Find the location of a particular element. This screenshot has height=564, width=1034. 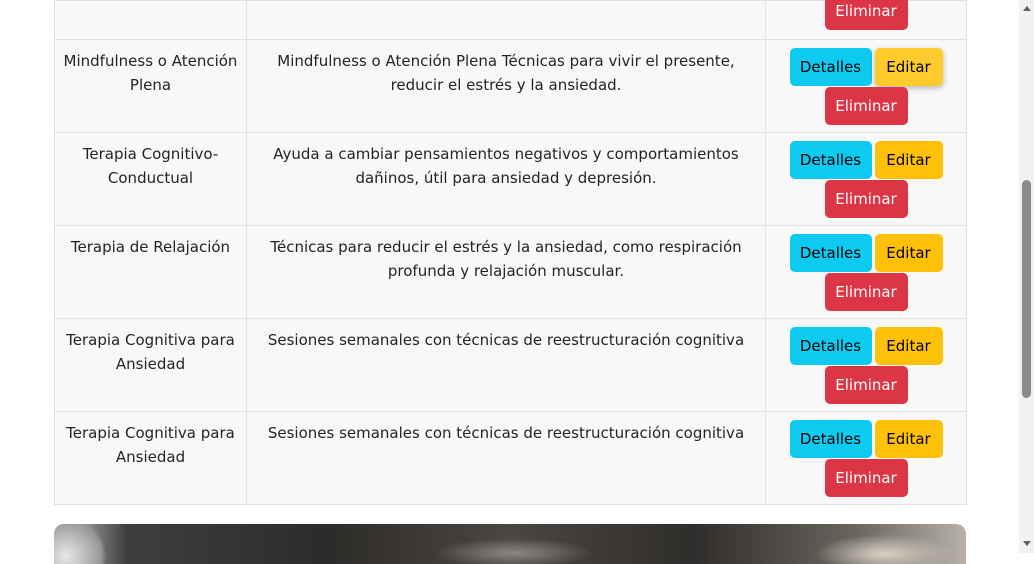

therapy-name: Mindfulness o Atención Plena is located at coordinates (150, 73).